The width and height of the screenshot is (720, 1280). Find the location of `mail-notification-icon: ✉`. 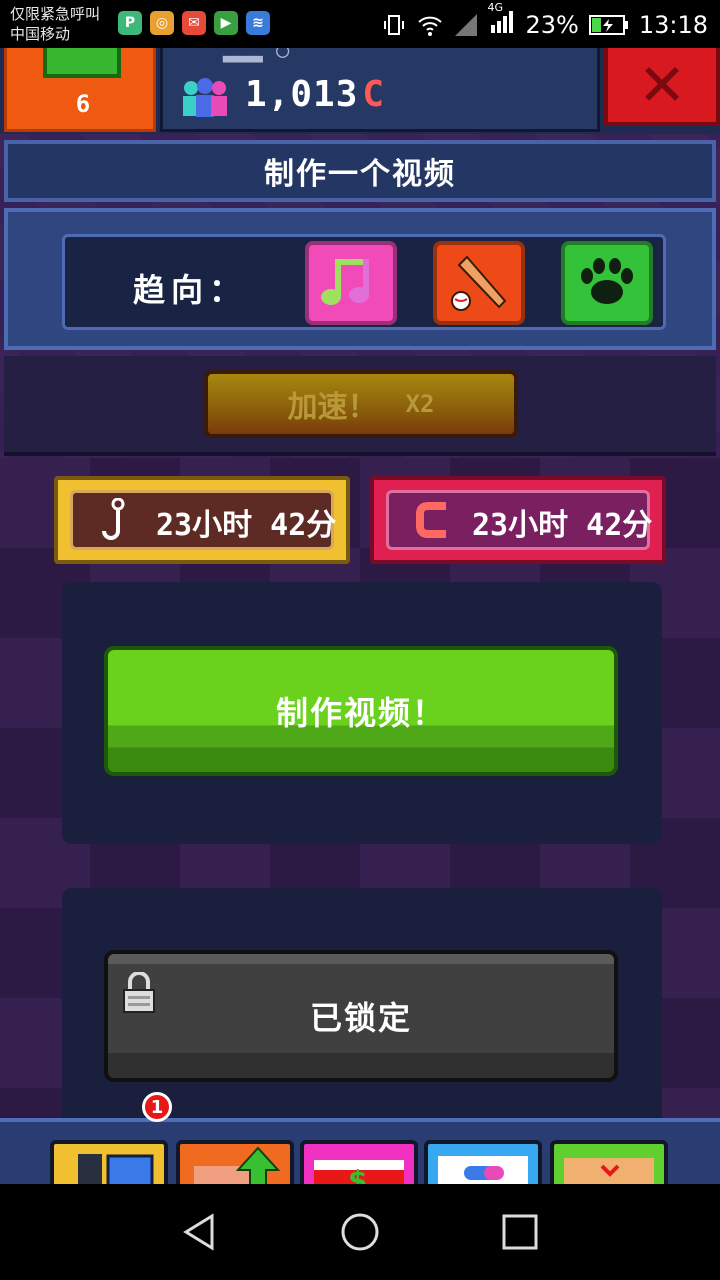

mail-notification-icon: ✉ is located at coordinates (194, 23).